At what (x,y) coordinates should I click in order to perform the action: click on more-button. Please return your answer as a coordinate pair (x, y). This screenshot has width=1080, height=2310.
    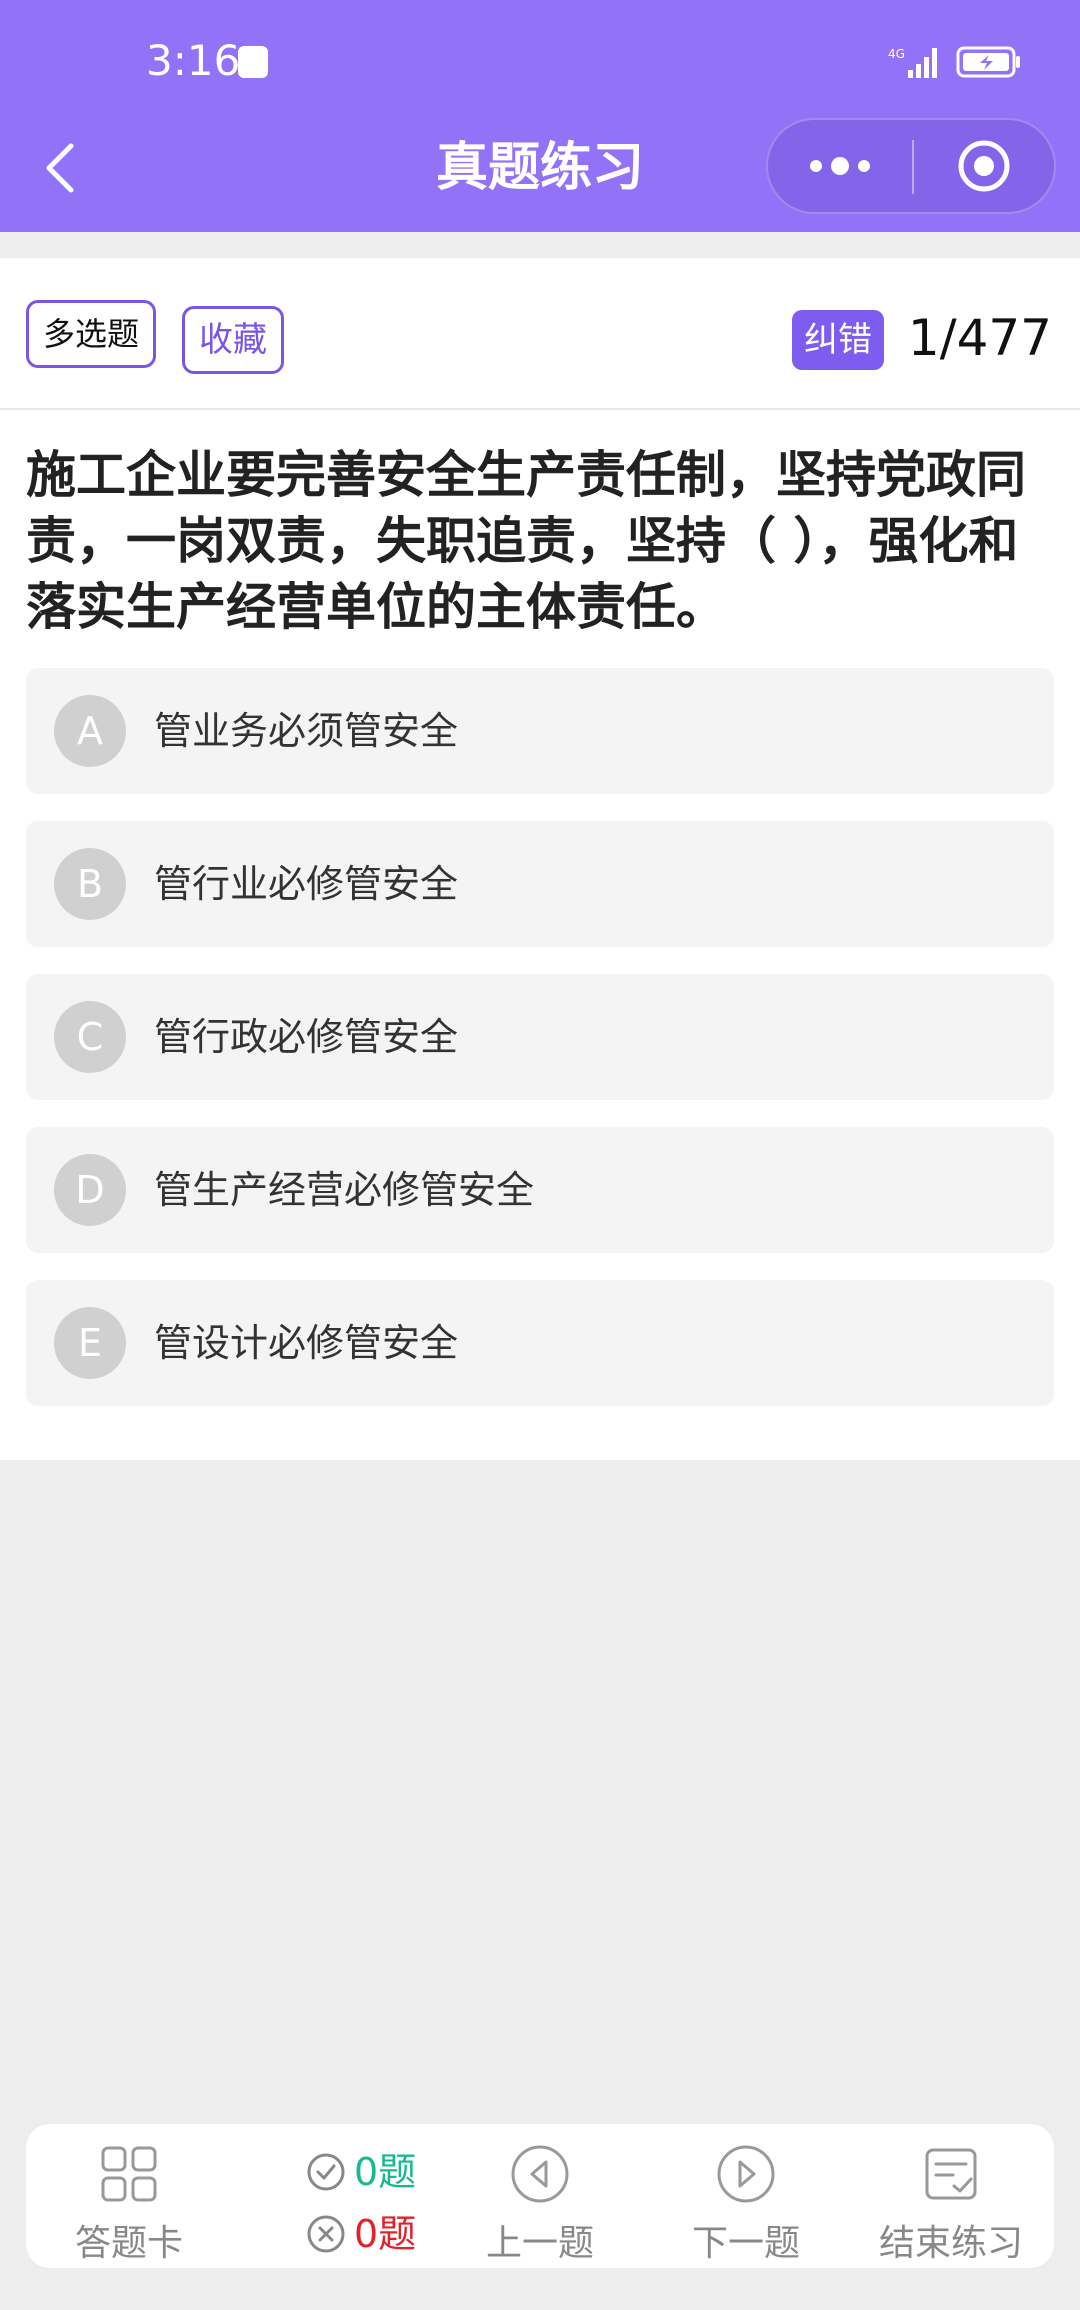
    Looking at the image, I should click on (840, 166).